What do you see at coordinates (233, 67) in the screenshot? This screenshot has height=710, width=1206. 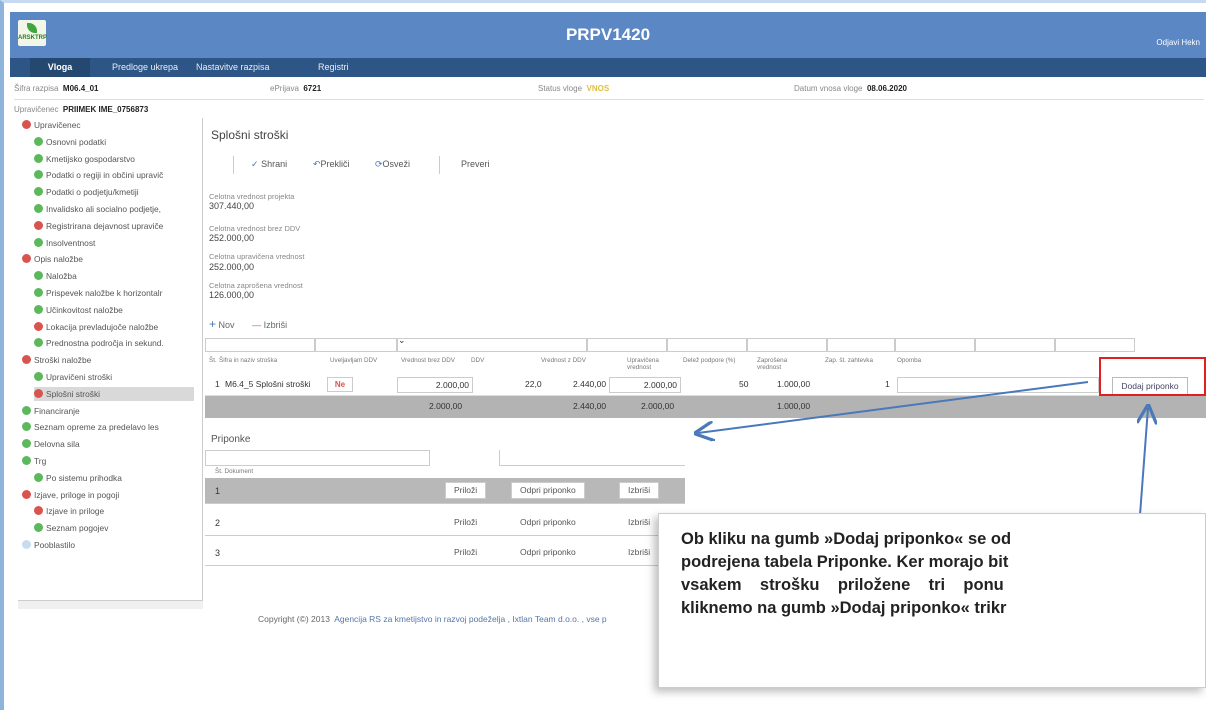 I see `nav-nastavitve-razpisa: Nastavitve razpisa` at bounding box center [233, 67].